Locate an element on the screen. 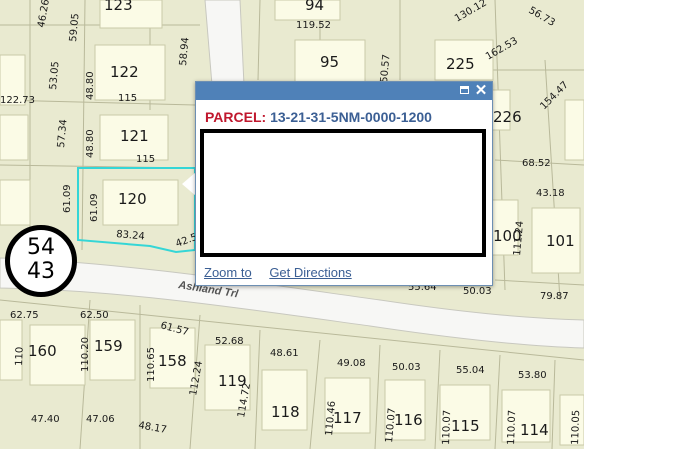  zoom-to-link: Zoom to is located at coordinates (228, 272).